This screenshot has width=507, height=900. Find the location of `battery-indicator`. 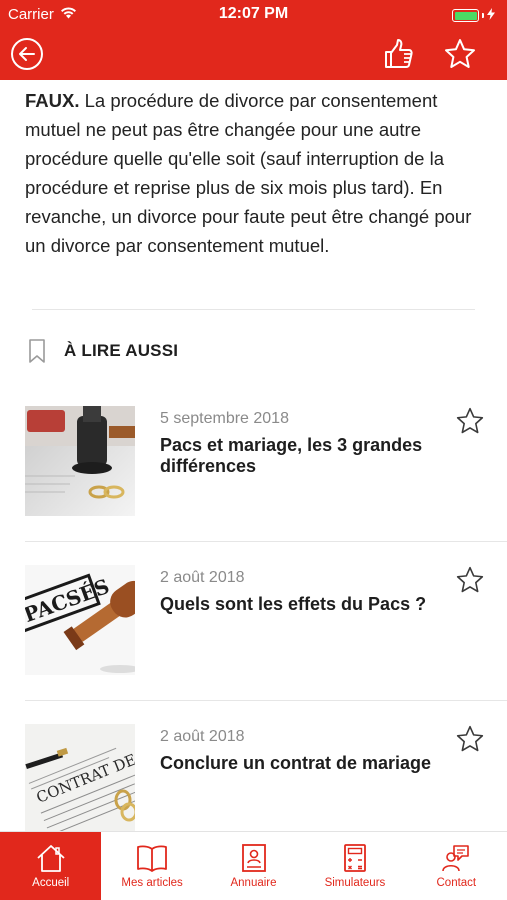

battery-indicator is located at coordinates (473, 15).